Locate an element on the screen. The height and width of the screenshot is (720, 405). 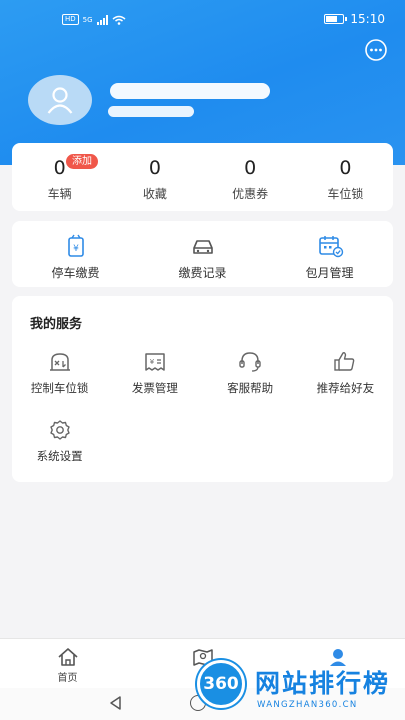
back-triangle-icon is located at coordinates (116, 703).